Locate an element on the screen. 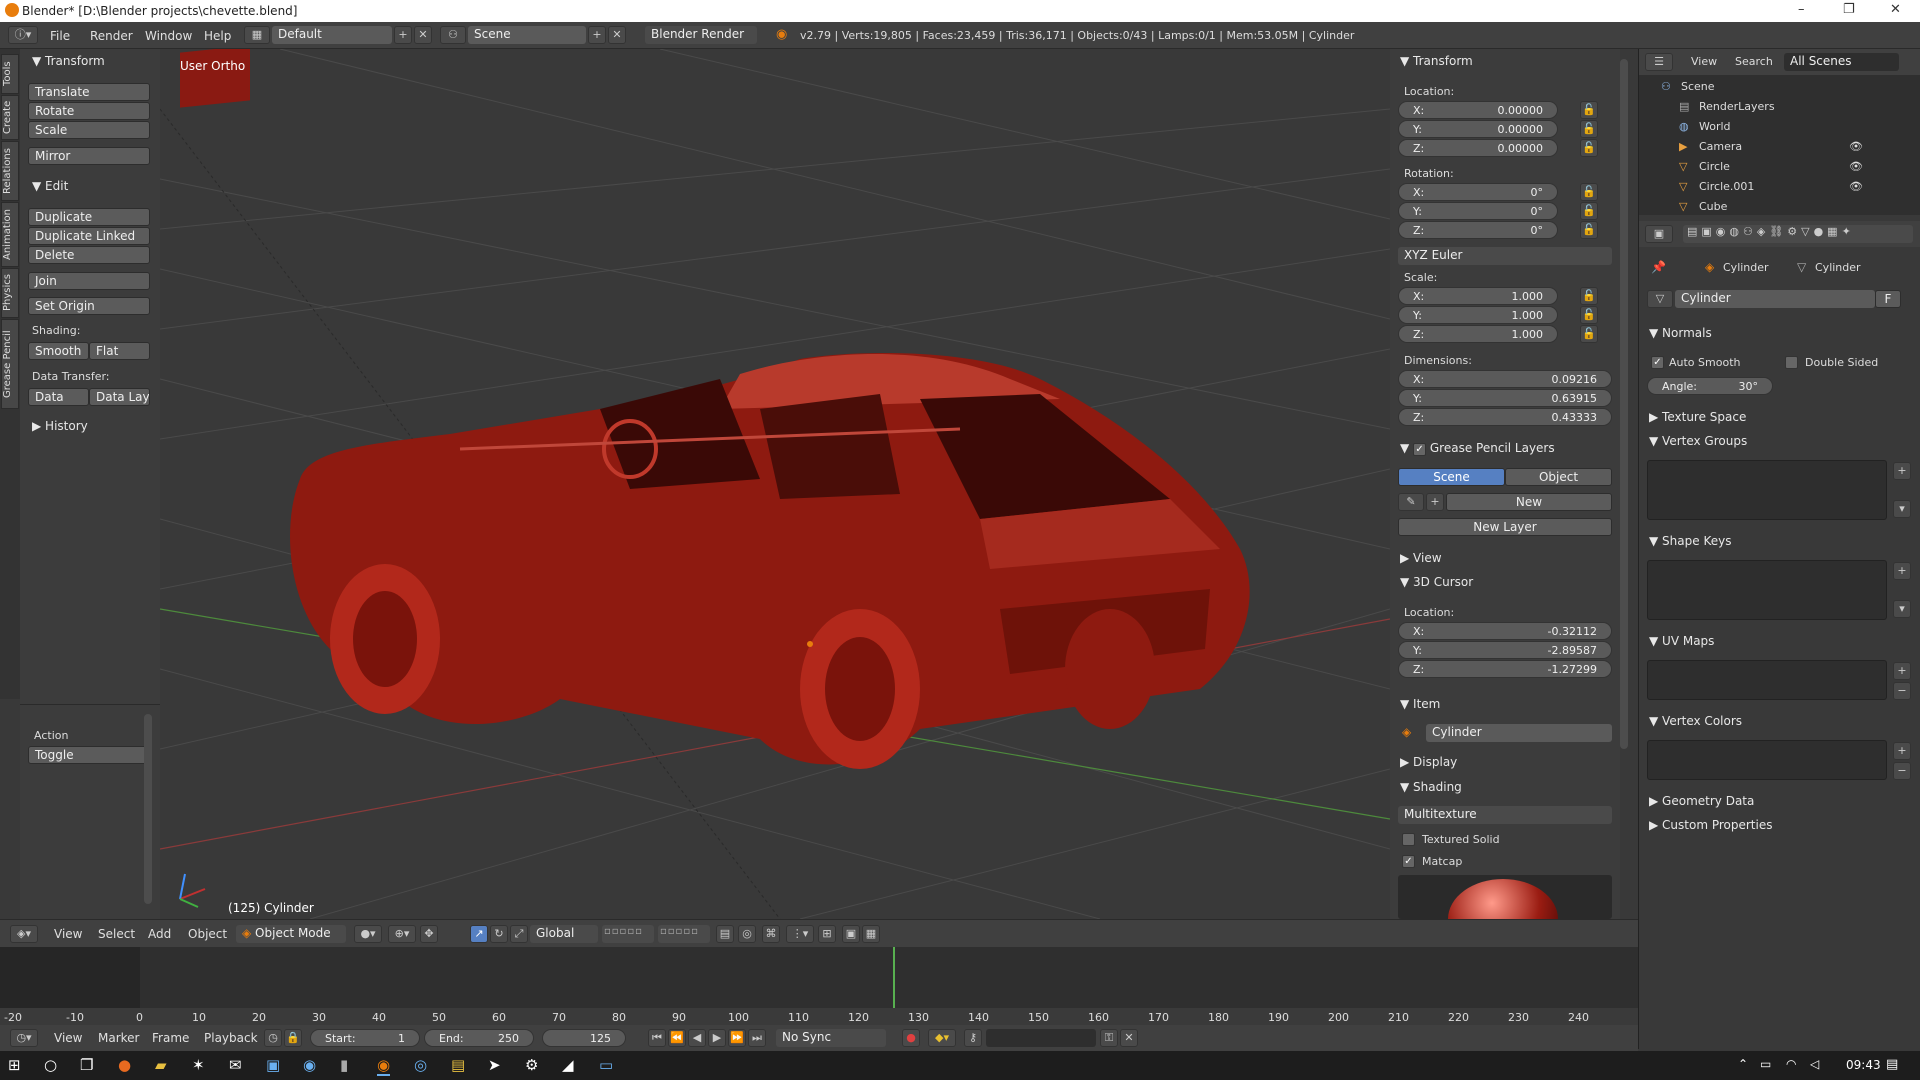 The width and height of the screenshot is (1920, 1080). item-header: ▼ Item is located at coordinates (1420, 704).